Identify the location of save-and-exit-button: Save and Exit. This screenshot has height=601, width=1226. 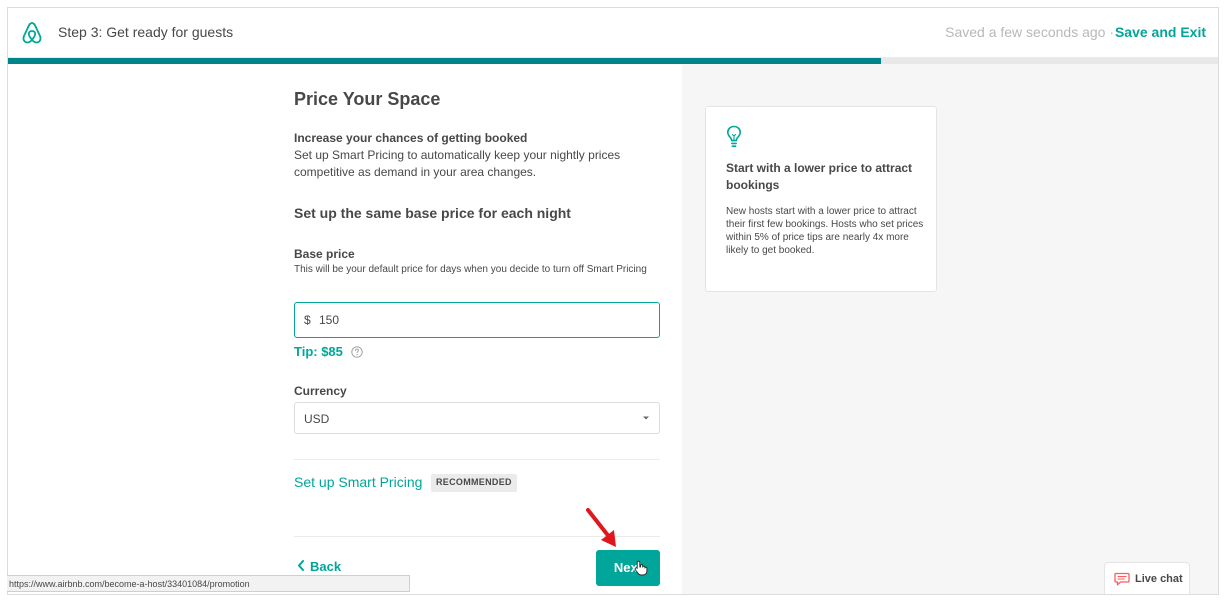
(1160, 32).